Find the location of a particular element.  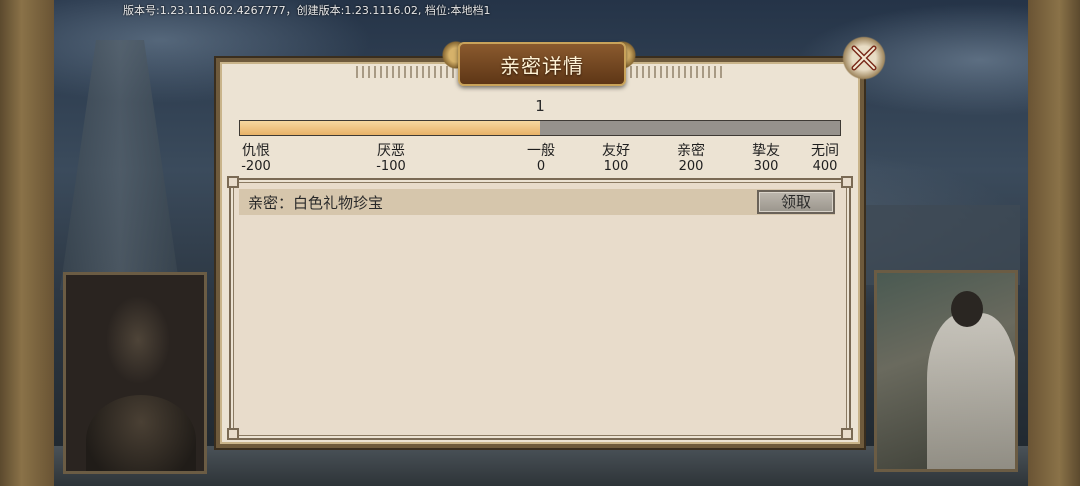

close-icon is located at coordinates (864, 58).